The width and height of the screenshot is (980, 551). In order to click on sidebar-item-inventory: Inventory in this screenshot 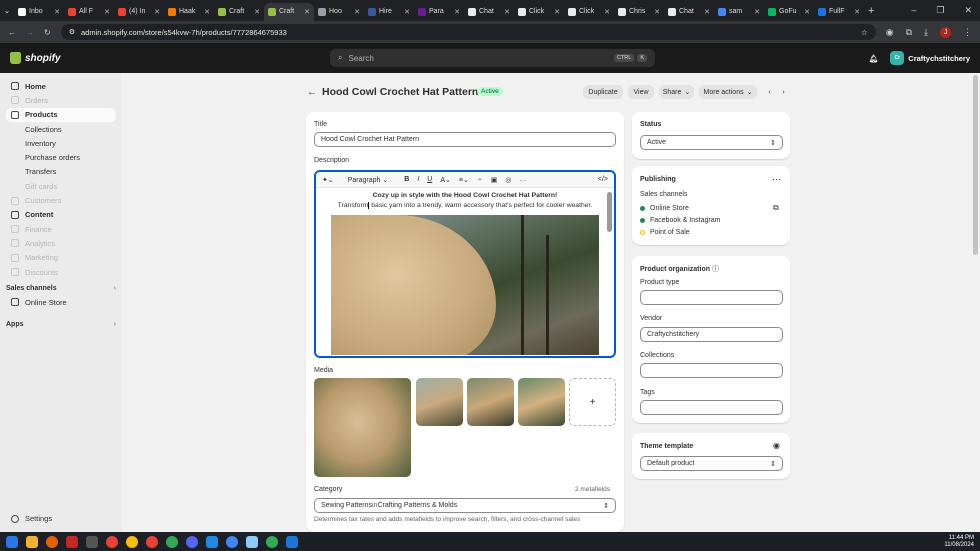, I will do `click(61, 143)`.